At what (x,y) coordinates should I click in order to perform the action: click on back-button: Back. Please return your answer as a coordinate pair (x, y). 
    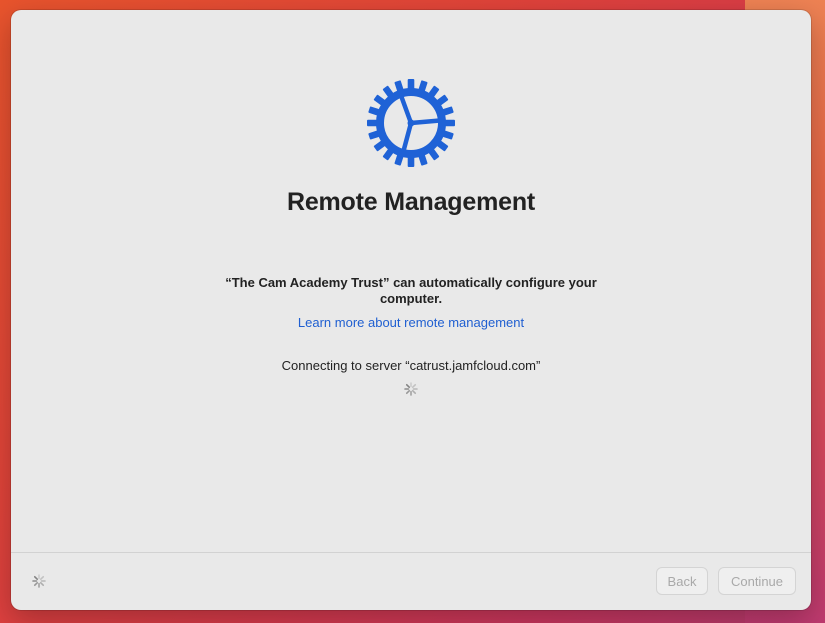
    Looking at the image, I should click on (682, 581).